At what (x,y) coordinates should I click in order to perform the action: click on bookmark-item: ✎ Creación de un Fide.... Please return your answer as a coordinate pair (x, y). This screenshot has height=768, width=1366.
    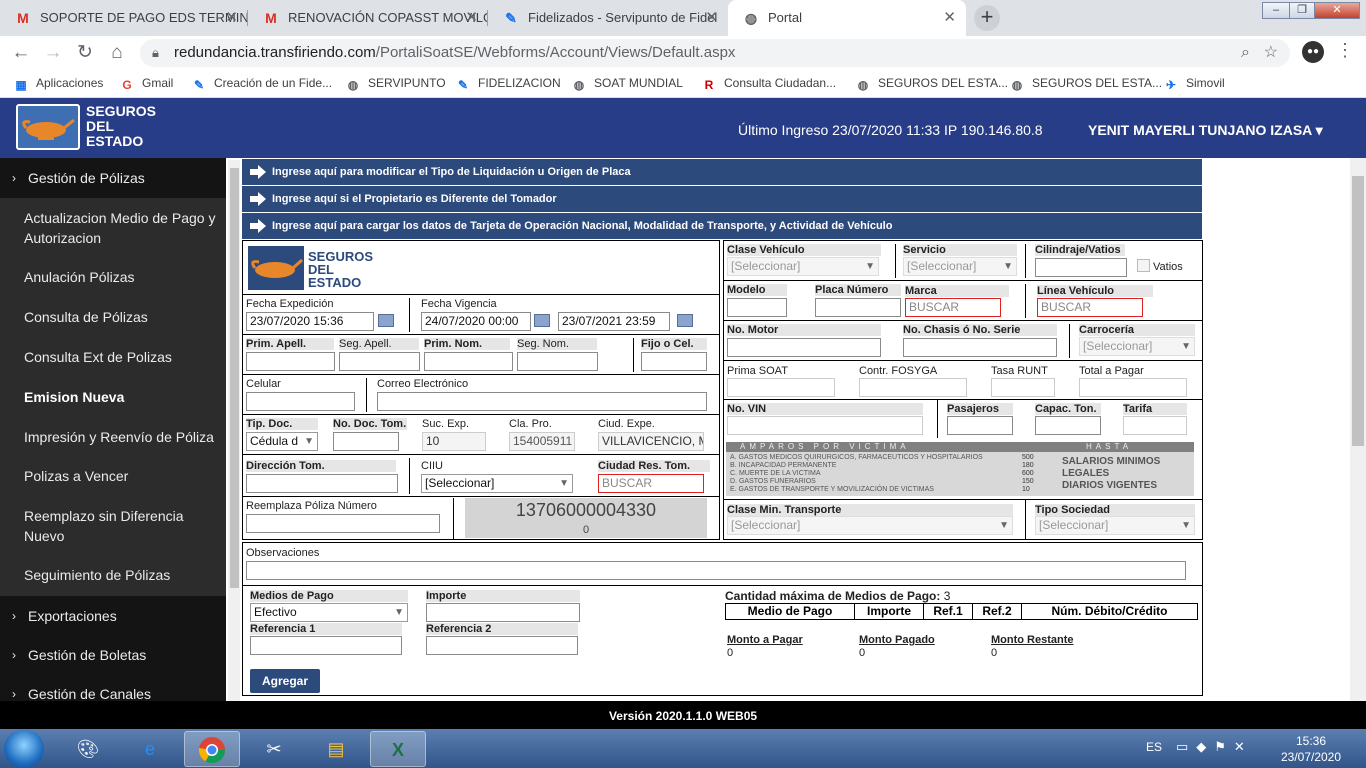
    Looking at the image, I should click on (262, 84).